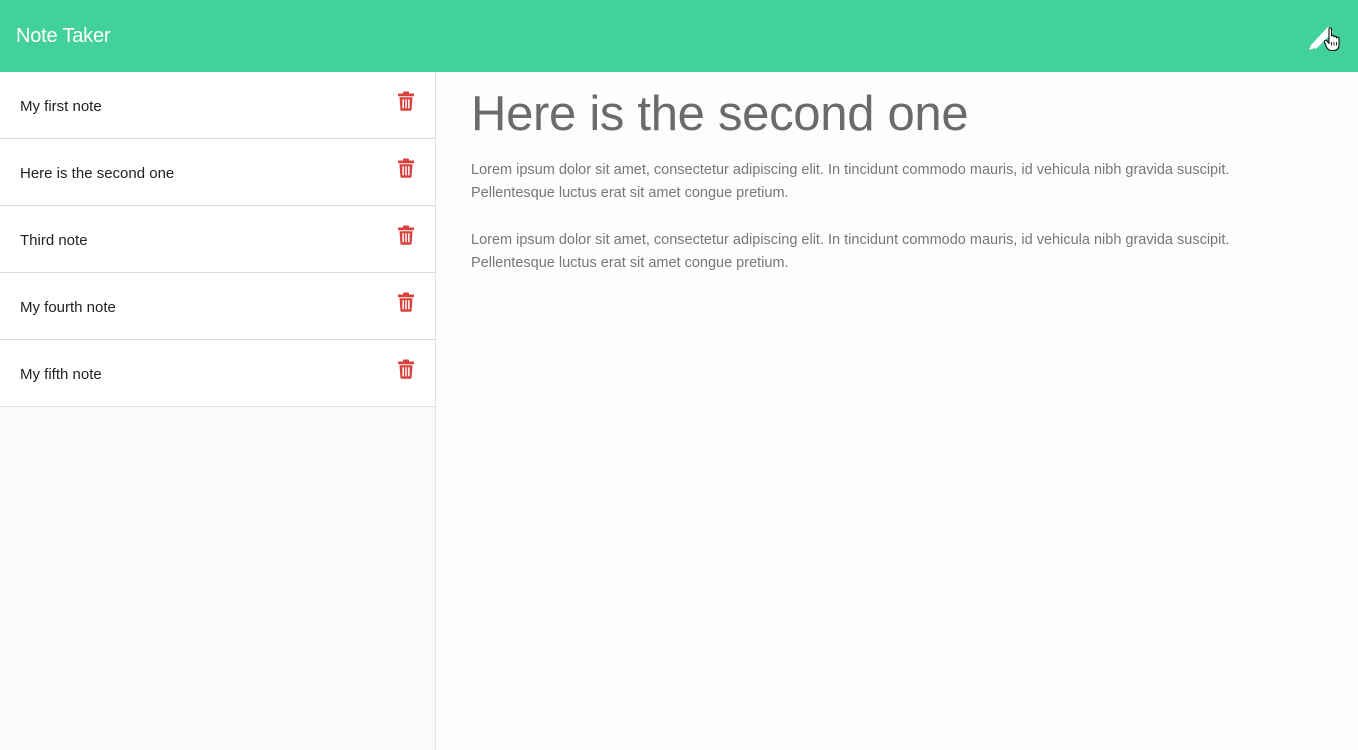 The width and height of the screenshot is (1358, 750). Describe the element at coordinates (217, 172) in the screenshot. I see `note-list-item: Here is the second one` at that location.